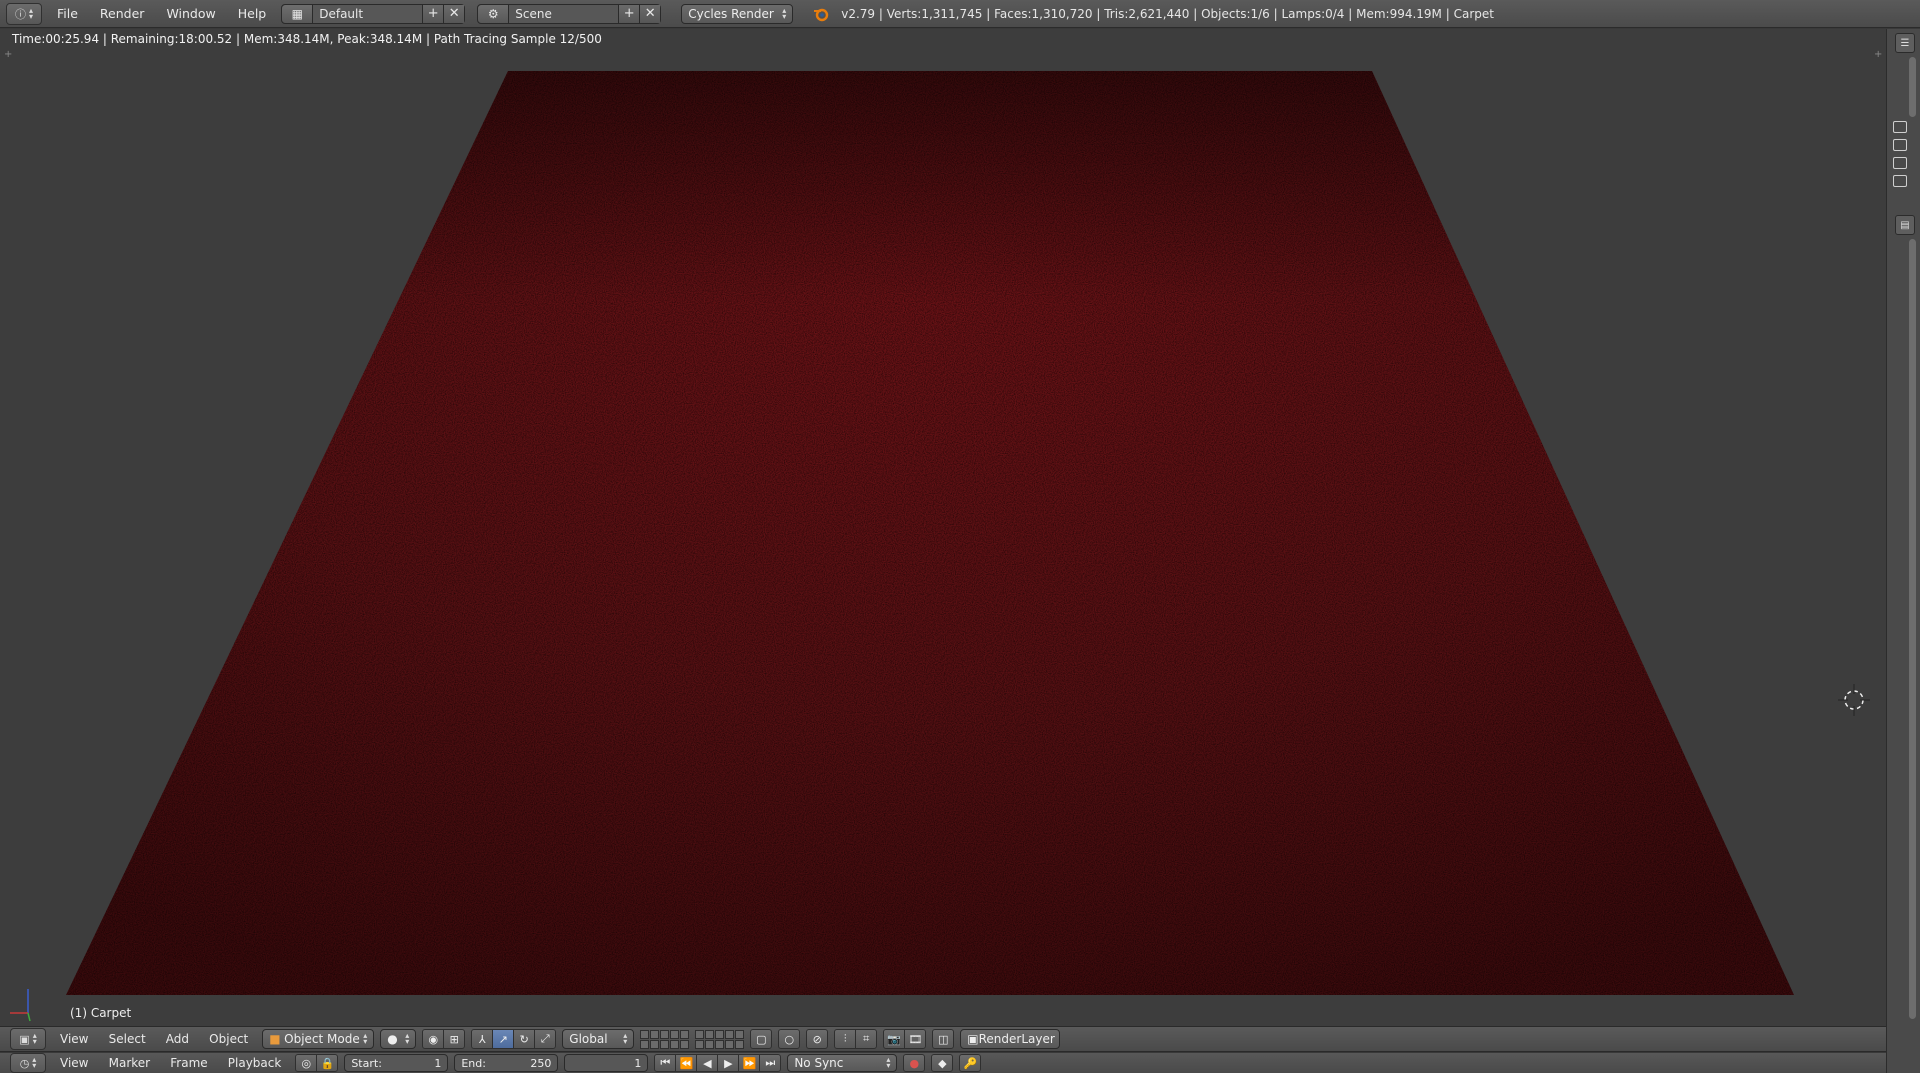 This screenshot has width=1920, height=1073. I want to click on snap-target-icon: ⌗, so click(866, 1039).